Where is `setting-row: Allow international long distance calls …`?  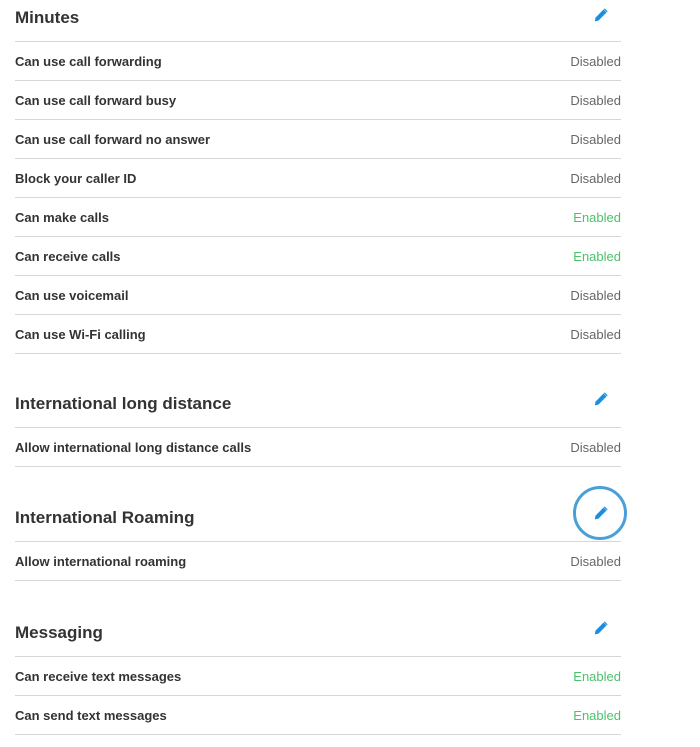 setting-row: Allow international long distance calls … is located at coordinates (318, 447).